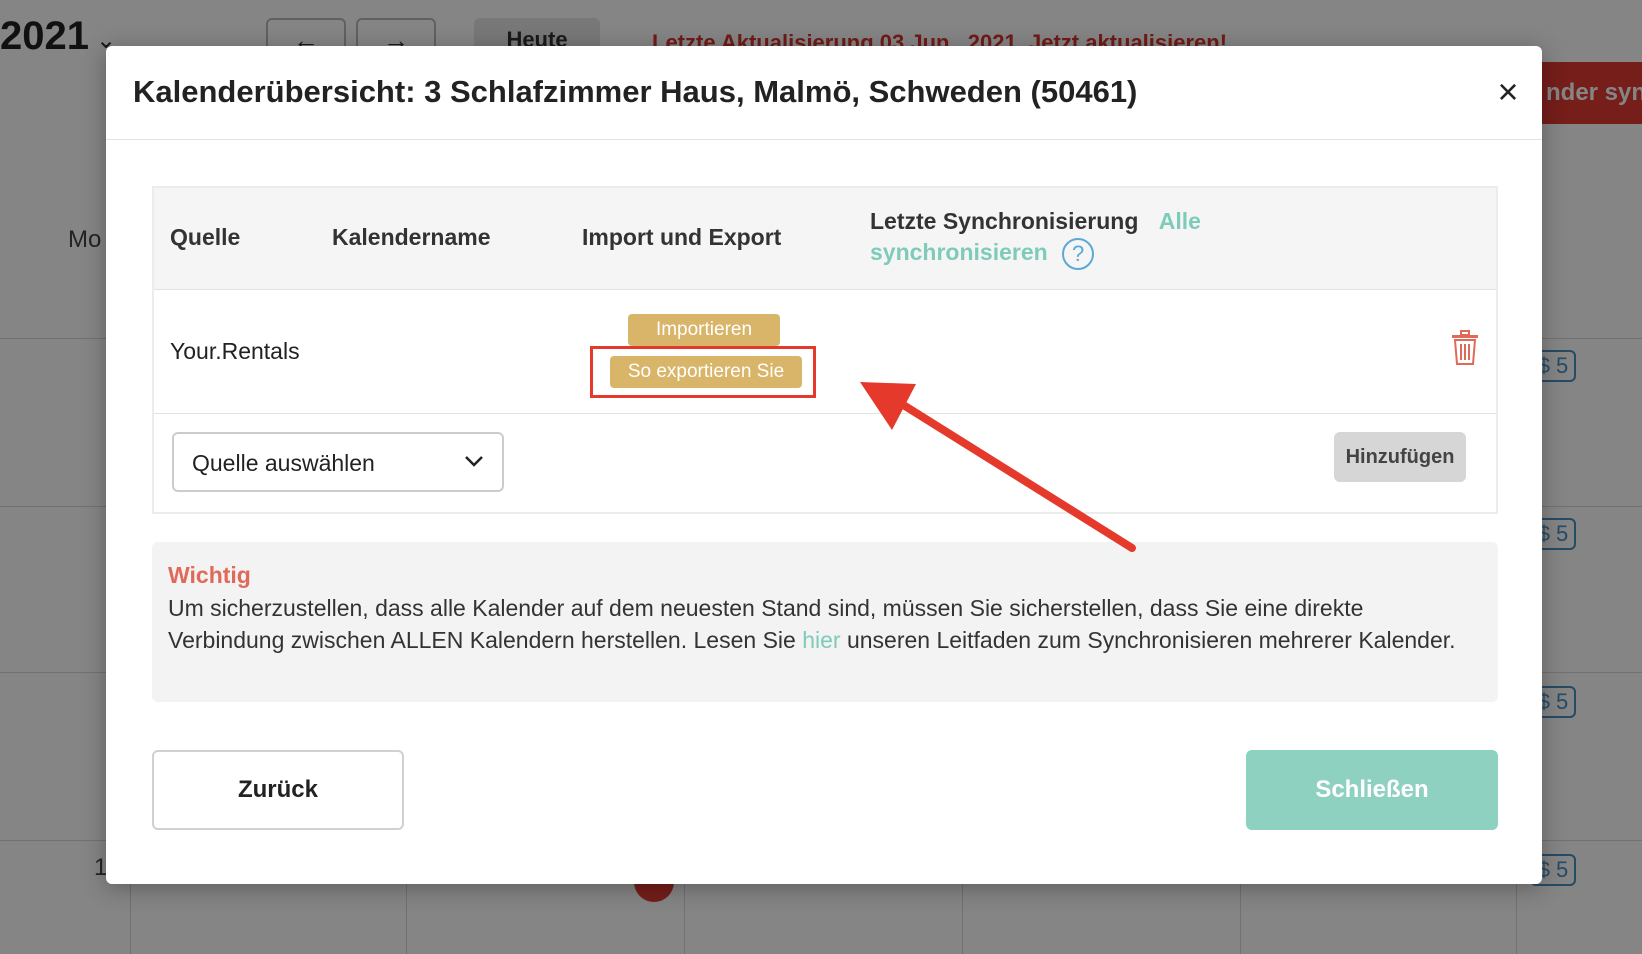 The height and width of the screenshot is (954, 1642). I want to click on guide-link: hier, so click(821, 640).